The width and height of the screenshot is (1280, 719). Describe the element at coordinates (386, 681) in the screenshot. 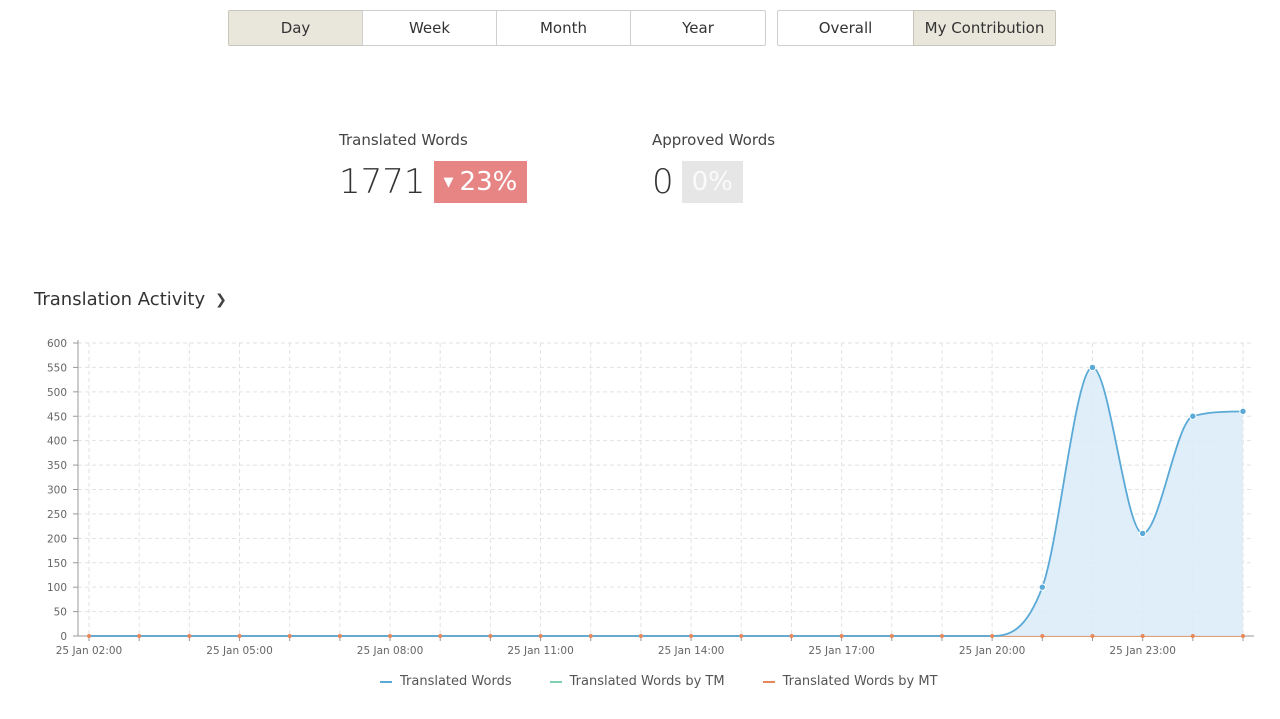

I see `legend-swatch-translated` at that location.